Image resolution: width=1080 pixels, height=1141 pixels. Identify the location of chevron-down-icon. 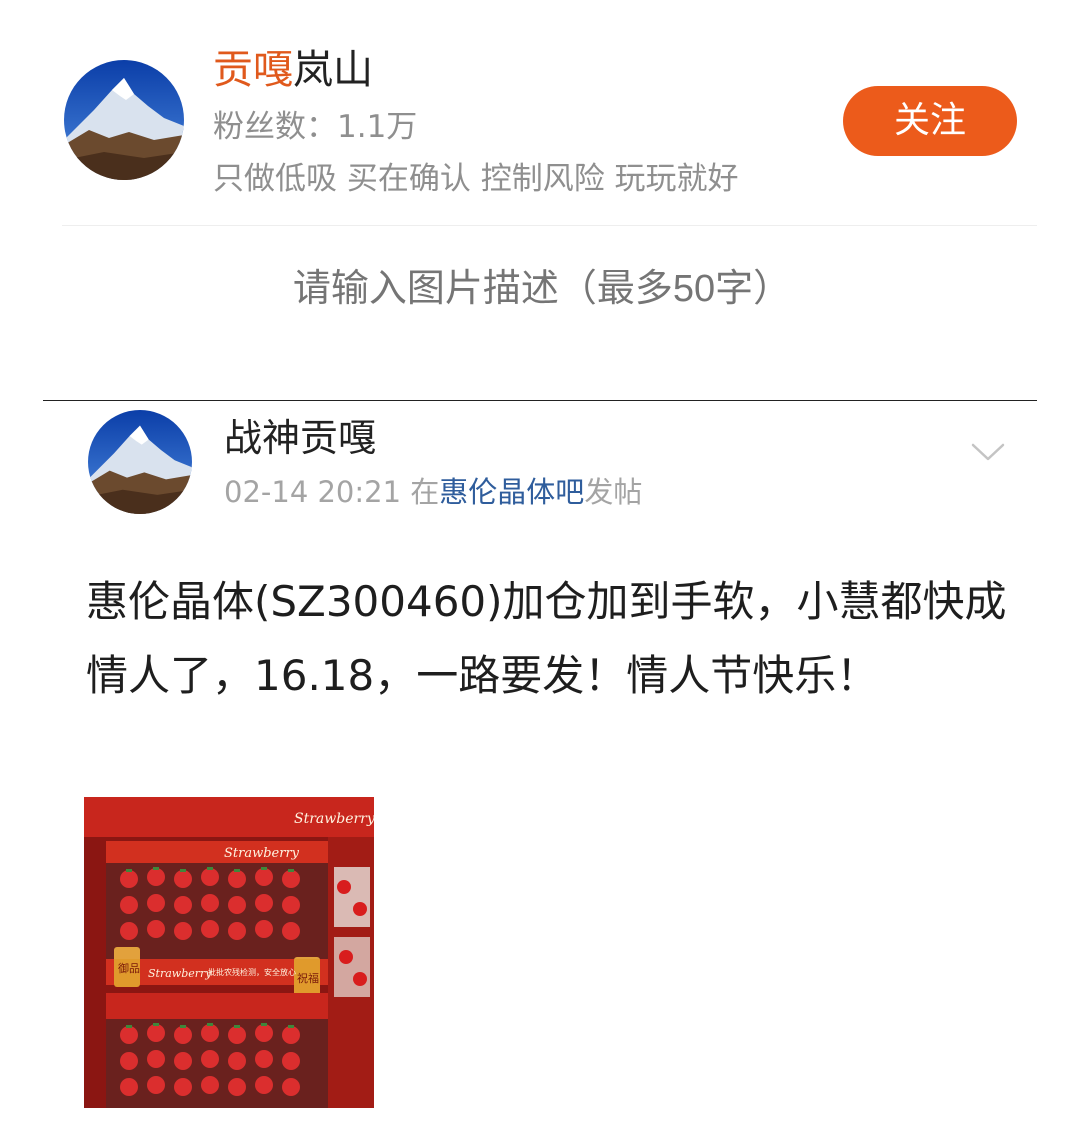
(988, 452).